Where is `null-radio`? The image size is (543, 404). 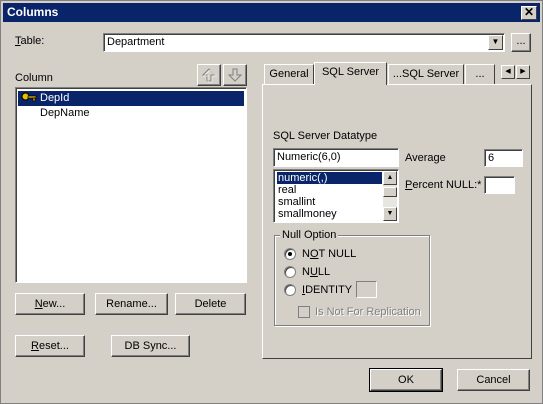
null-radio is located at coordinates (290, 272).